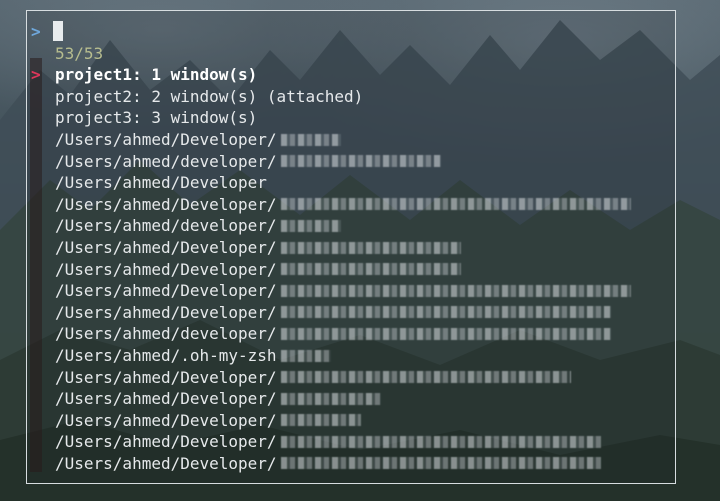 This screenshot has width=720, height=501. Describe the element at coordinates (166, 356) in the screenshot. I see `list-item-label: /Users/ahmed/.oh-my-zsh` at that location.